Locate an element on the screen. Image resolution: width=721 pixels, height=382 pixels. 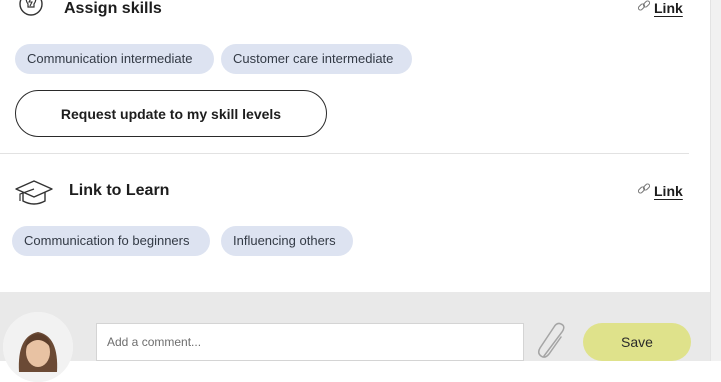
link-to-learn-link: Link is located at coordinates (660, 190).